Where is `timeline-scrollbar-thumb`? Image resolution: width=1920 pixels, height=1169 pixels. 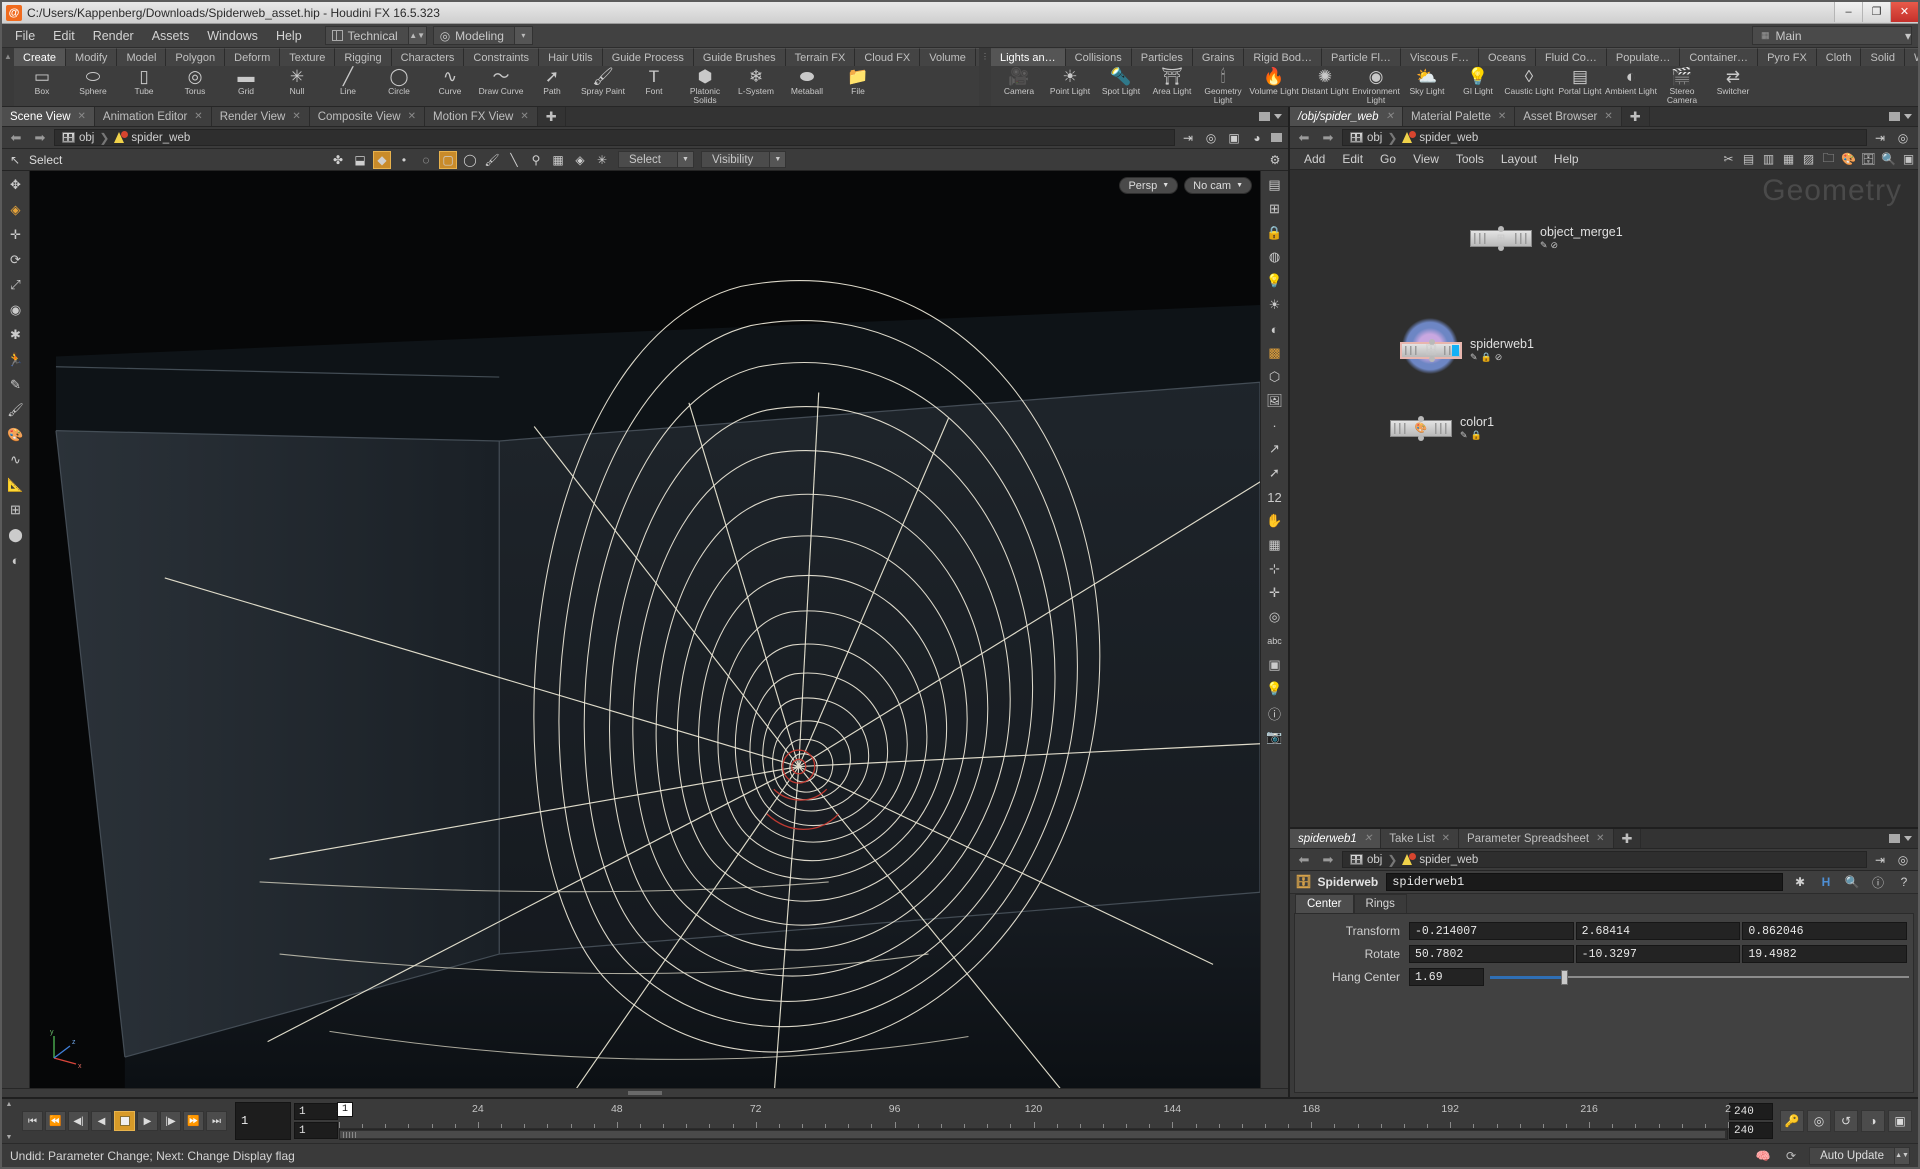
timeline-scrollbar-thumb is located at coordinates (1032, 1134).